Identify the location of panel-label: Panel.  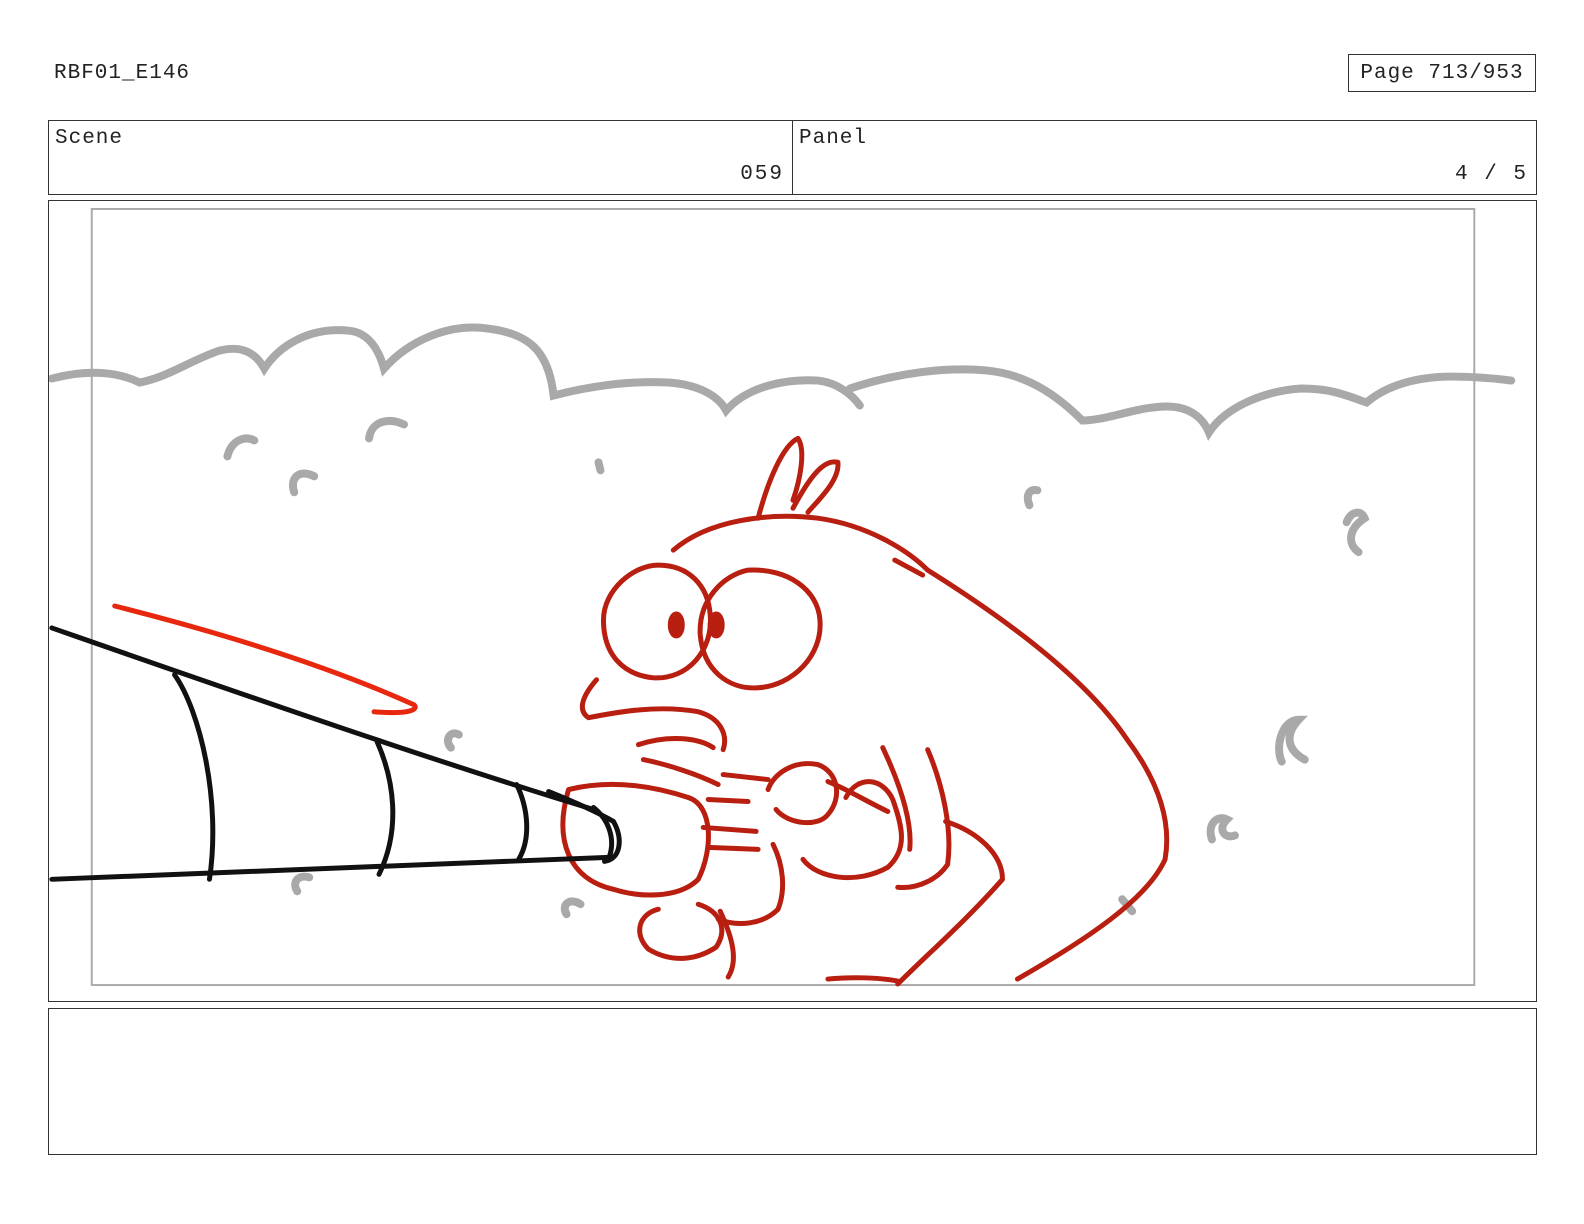
(833, 138).